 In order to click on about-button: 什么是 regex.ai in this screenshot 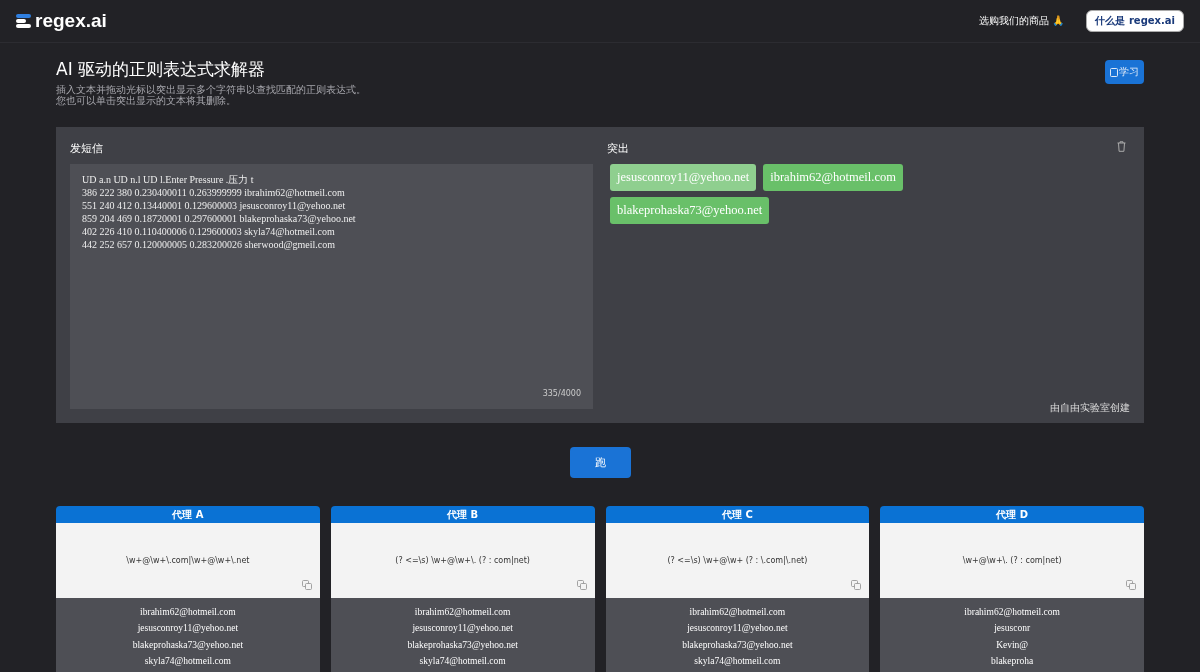, I will do `click(1135, 21)`.